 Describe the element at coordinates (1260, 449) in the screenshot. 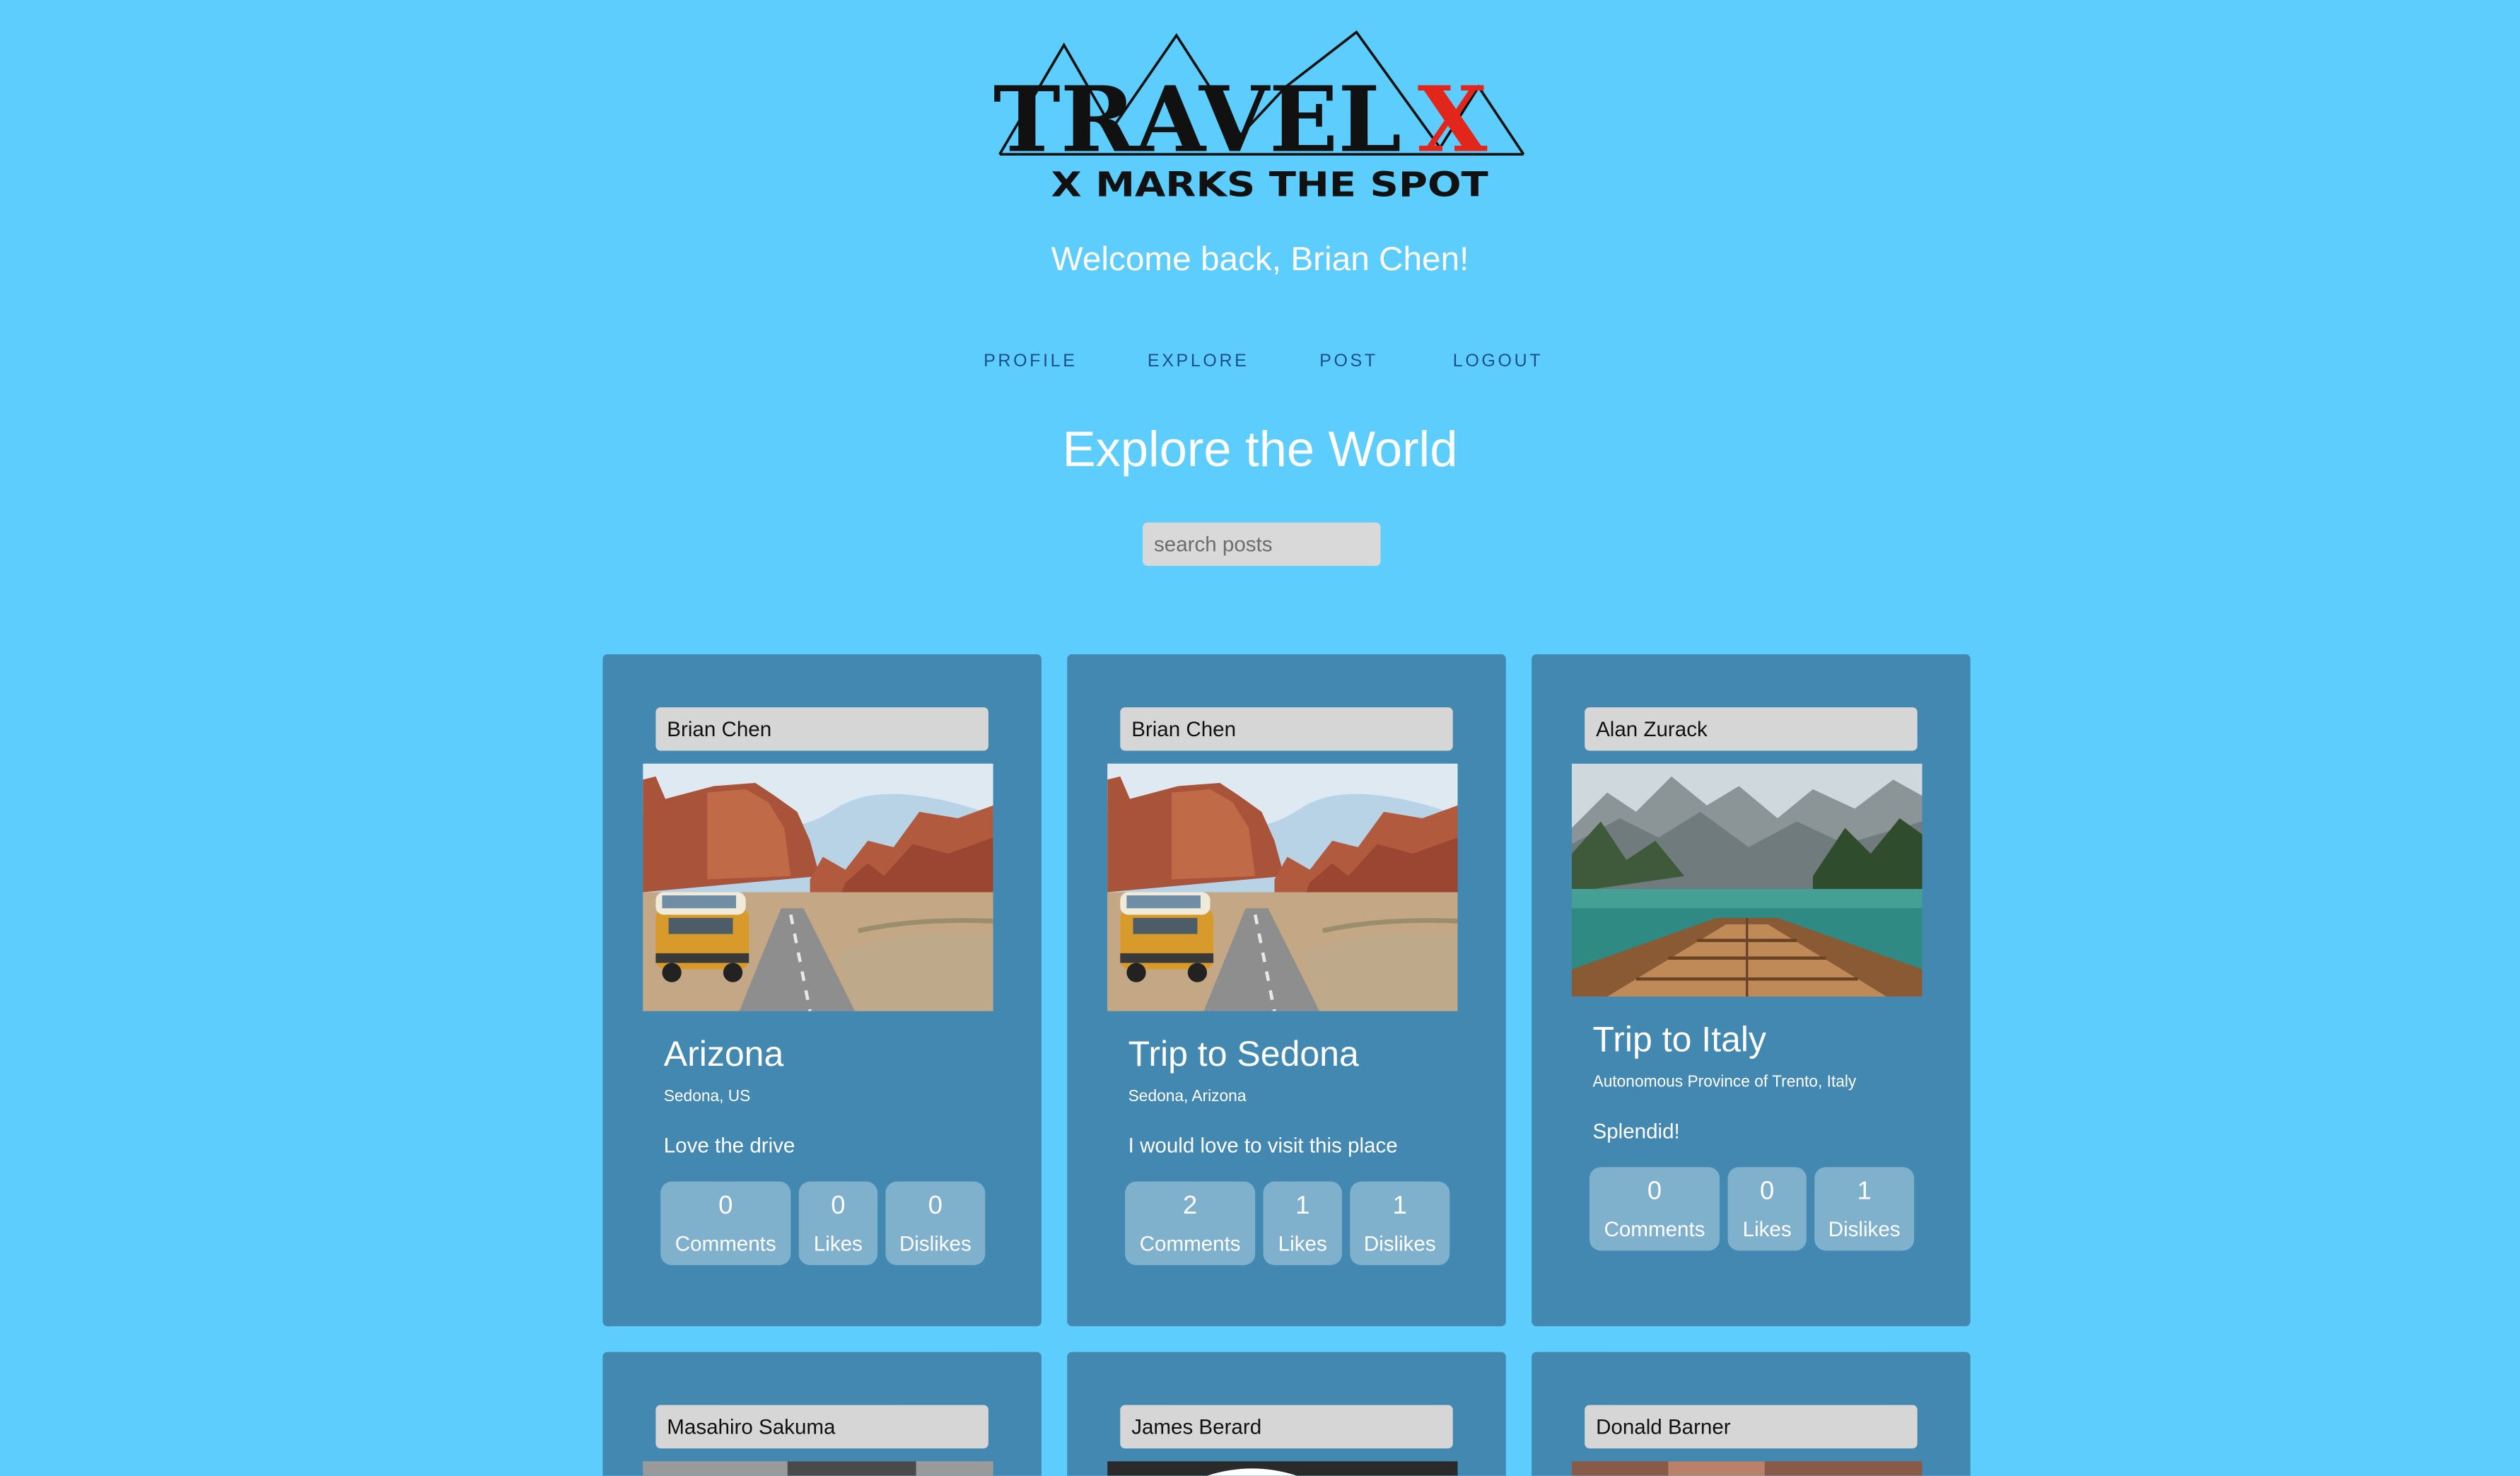

I see `page-title: Explore the World` at that location.